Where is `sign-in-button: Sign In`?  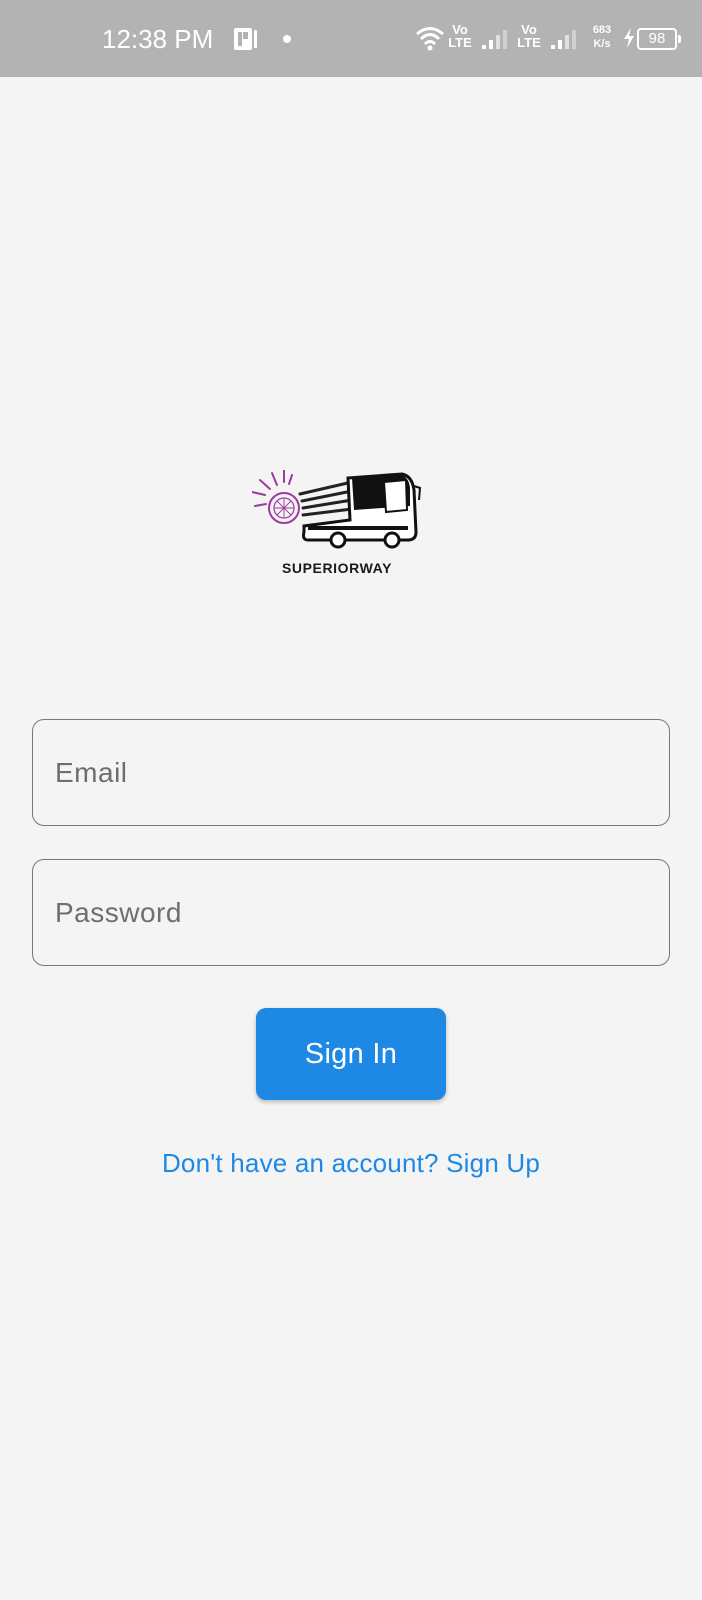
sign-in-button: Sign In is located at coordinates (351, 1054).